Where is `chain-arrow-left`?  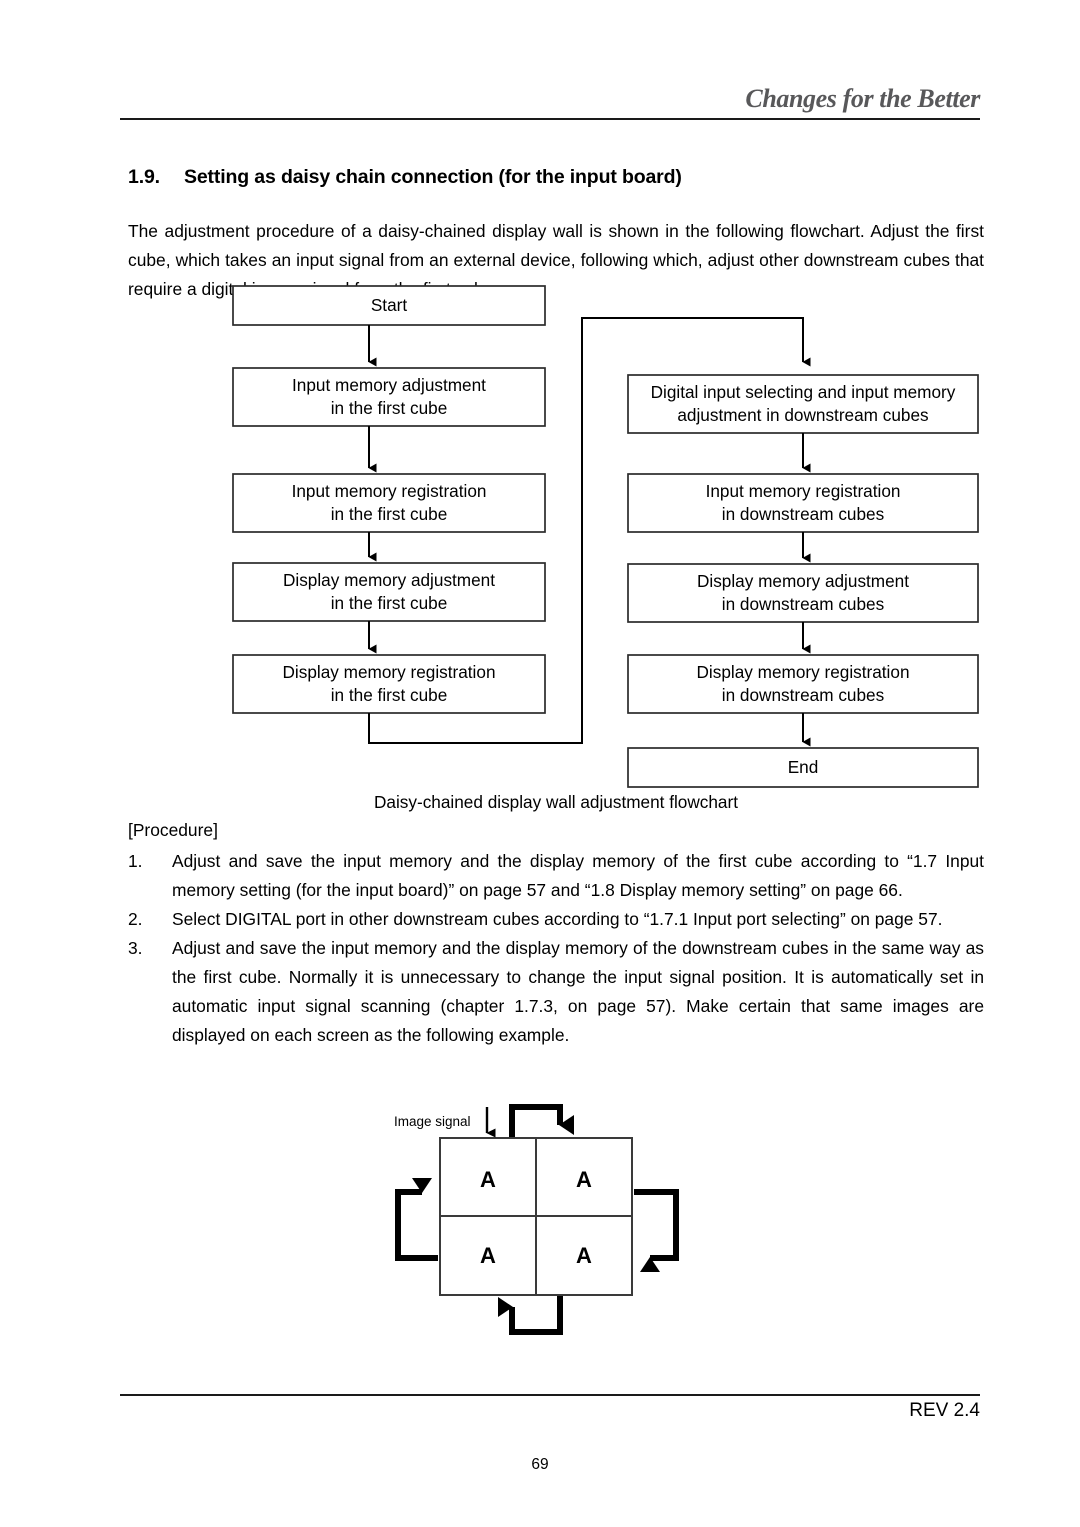
chain-arrow-left is located at coordinates (416, 1219).